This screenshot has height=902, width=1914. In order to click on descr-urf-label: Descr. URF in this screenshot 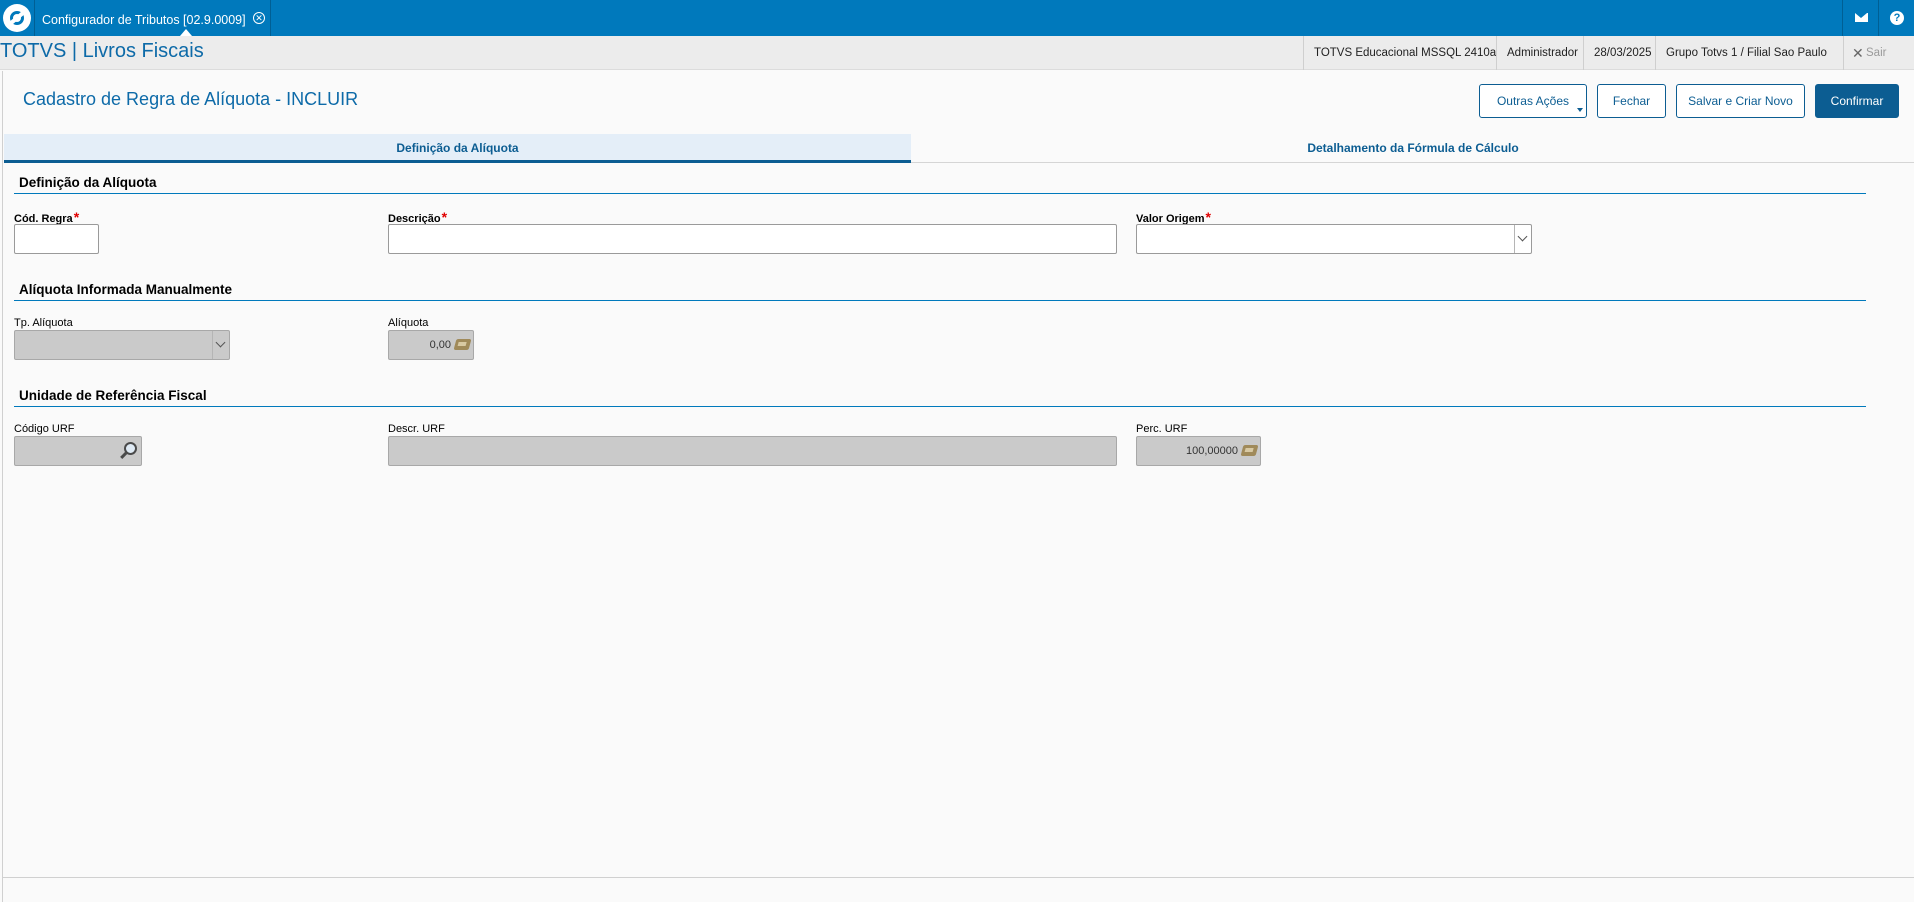, I will do `click(416, 429)`.